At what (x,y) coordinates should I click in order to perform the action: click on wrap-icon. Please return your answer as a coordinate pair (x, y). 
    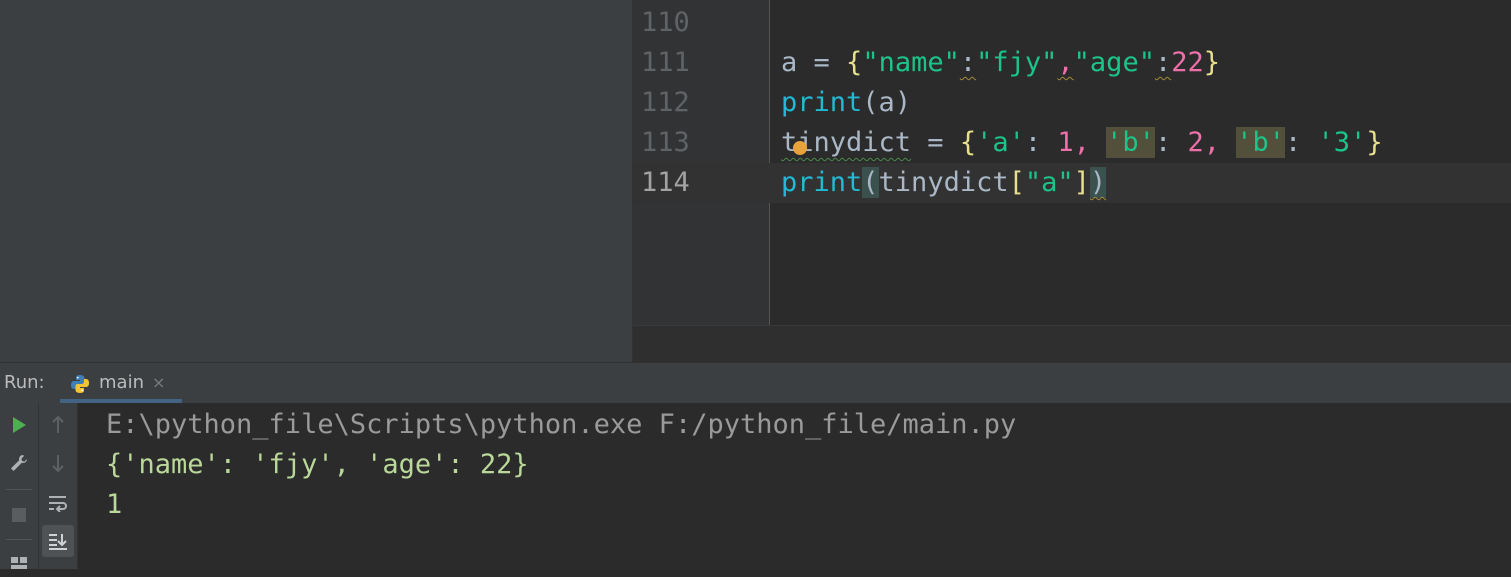
    Looking at the image, I should click on (58, 504).